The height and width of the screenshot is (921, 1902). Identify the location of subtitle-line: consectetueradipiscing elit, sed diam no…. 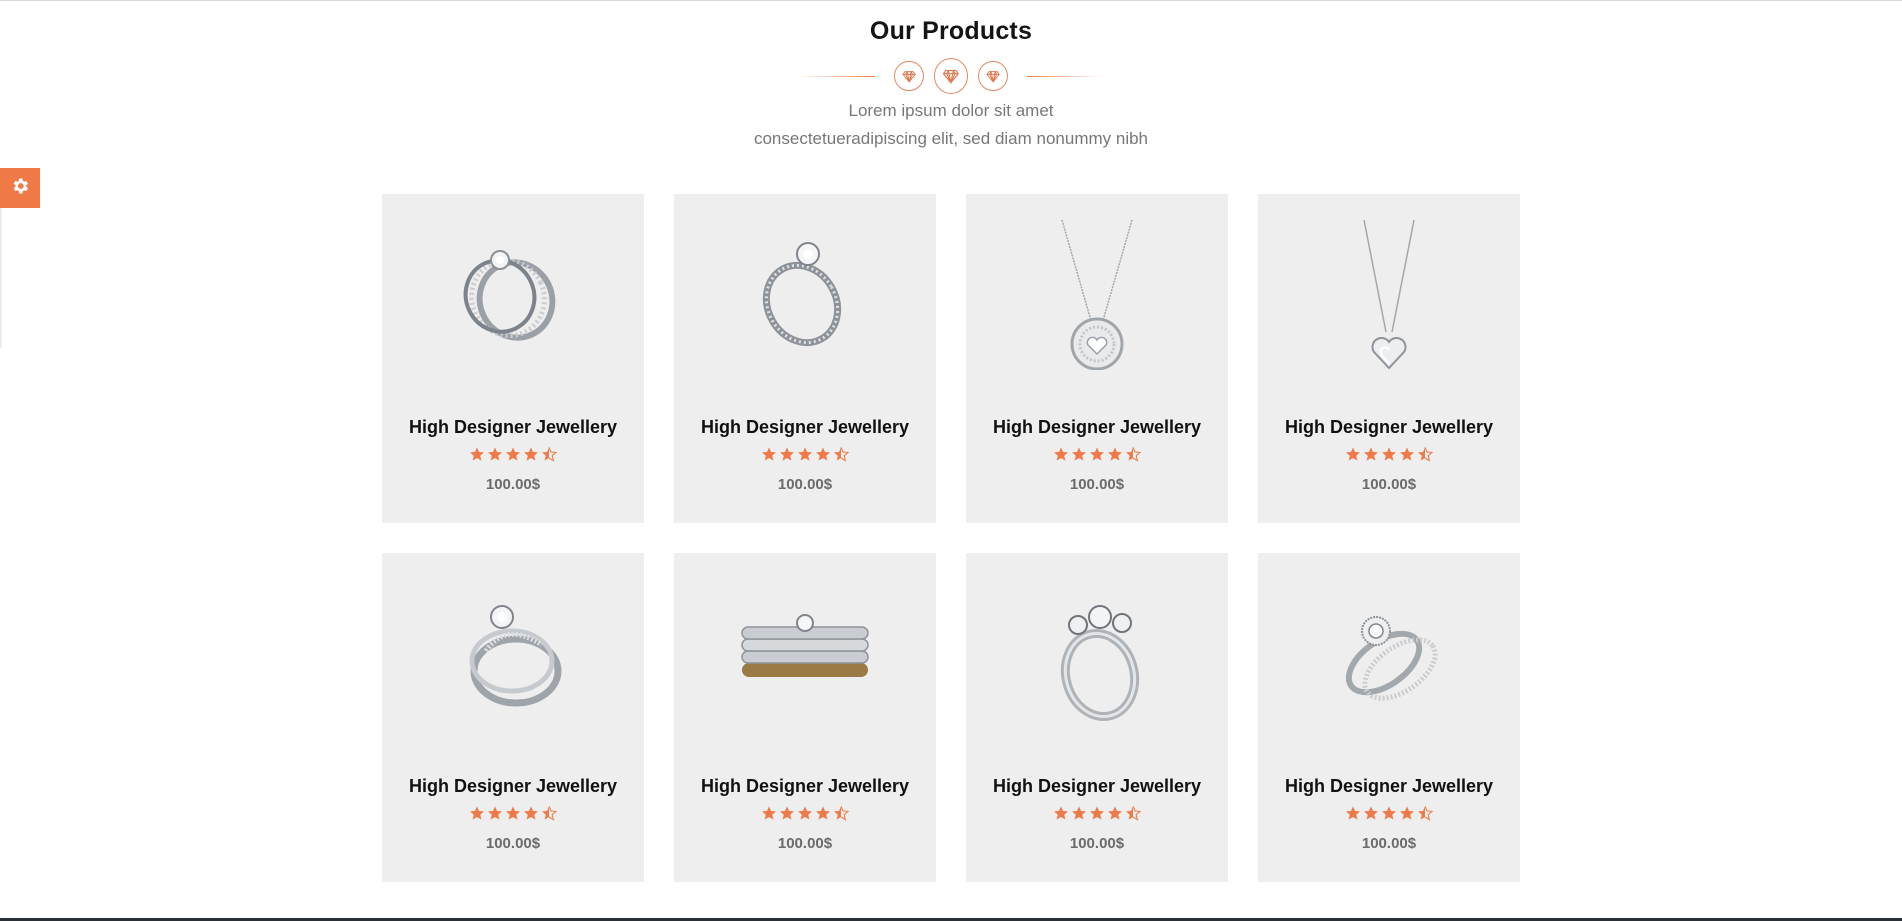
(951, 138).